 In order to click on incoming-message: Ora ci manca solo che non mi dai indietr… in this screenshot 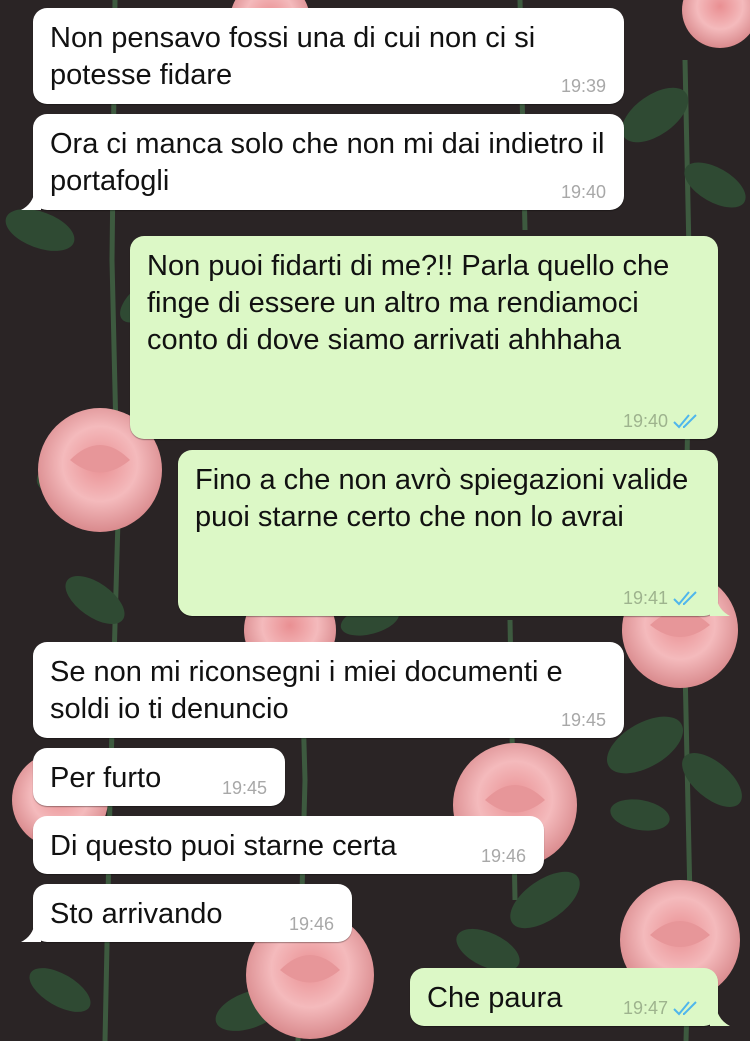, I will do `click(322, 162)`.